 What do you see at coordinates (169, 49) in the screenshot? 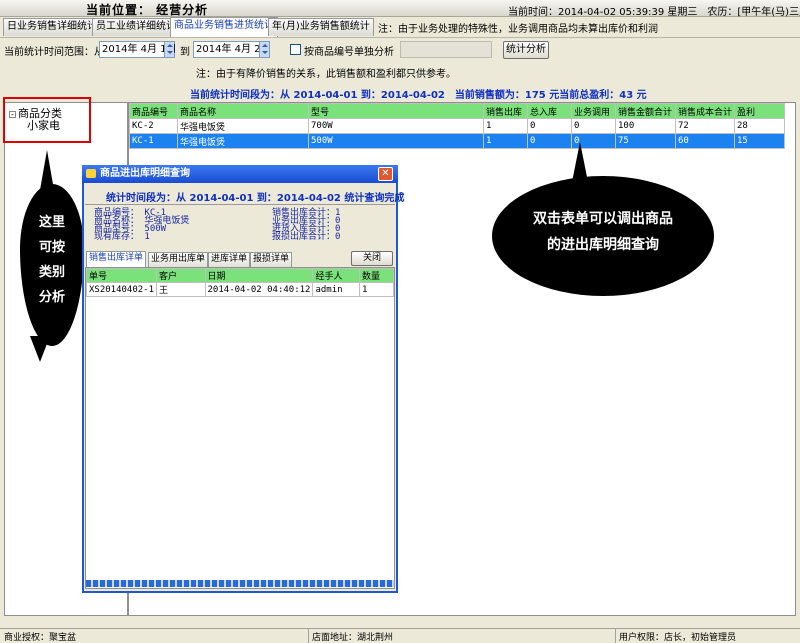
I see `from-date-spinner-icon` at bounding box center [169, 49].